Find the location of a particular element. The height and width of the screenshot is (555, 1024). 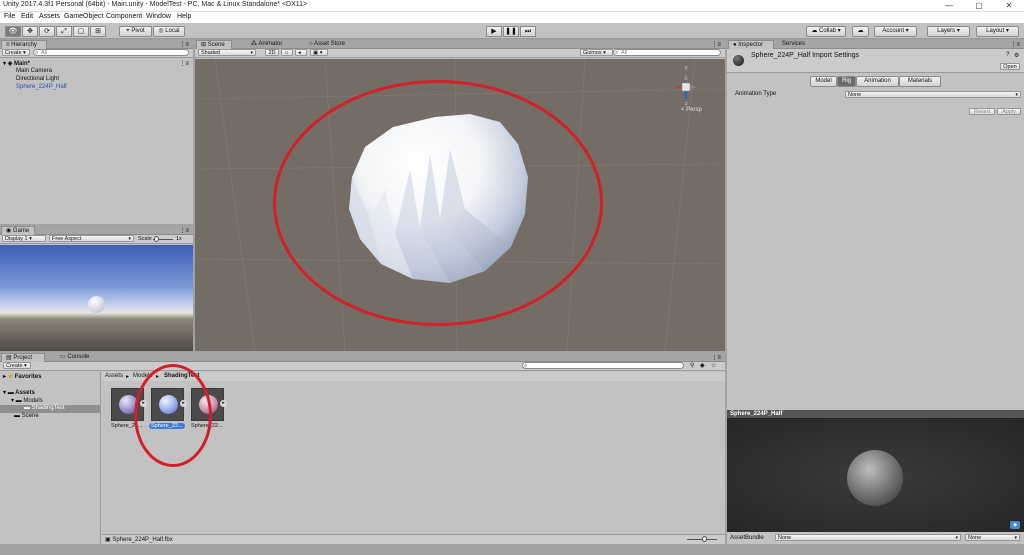

breadcrumb-assets: Assets is located at coordinates (114, 376).